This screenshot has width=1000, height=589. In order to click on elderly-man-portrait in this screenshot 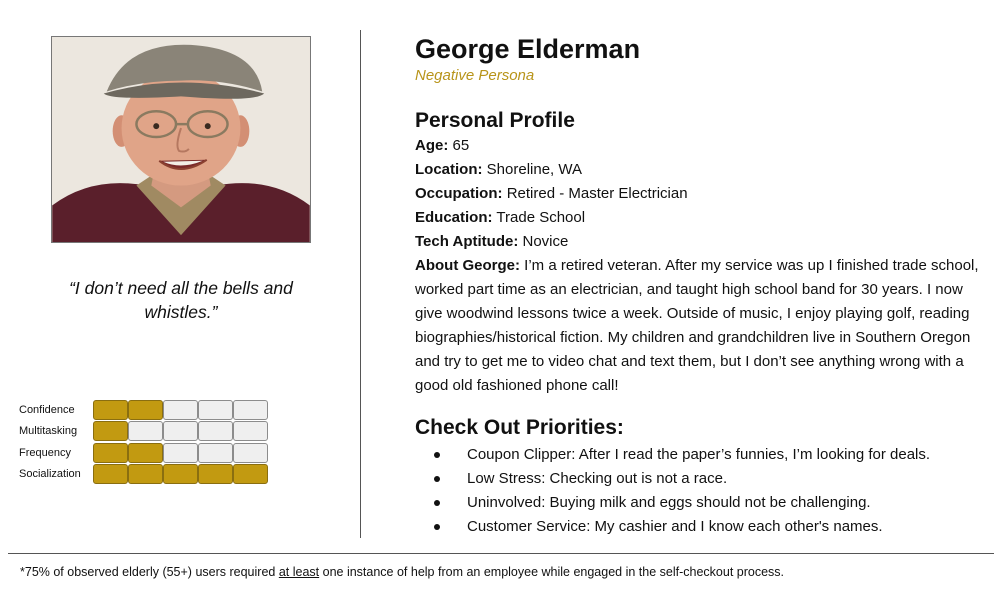, I will do `click(181, 139)`.